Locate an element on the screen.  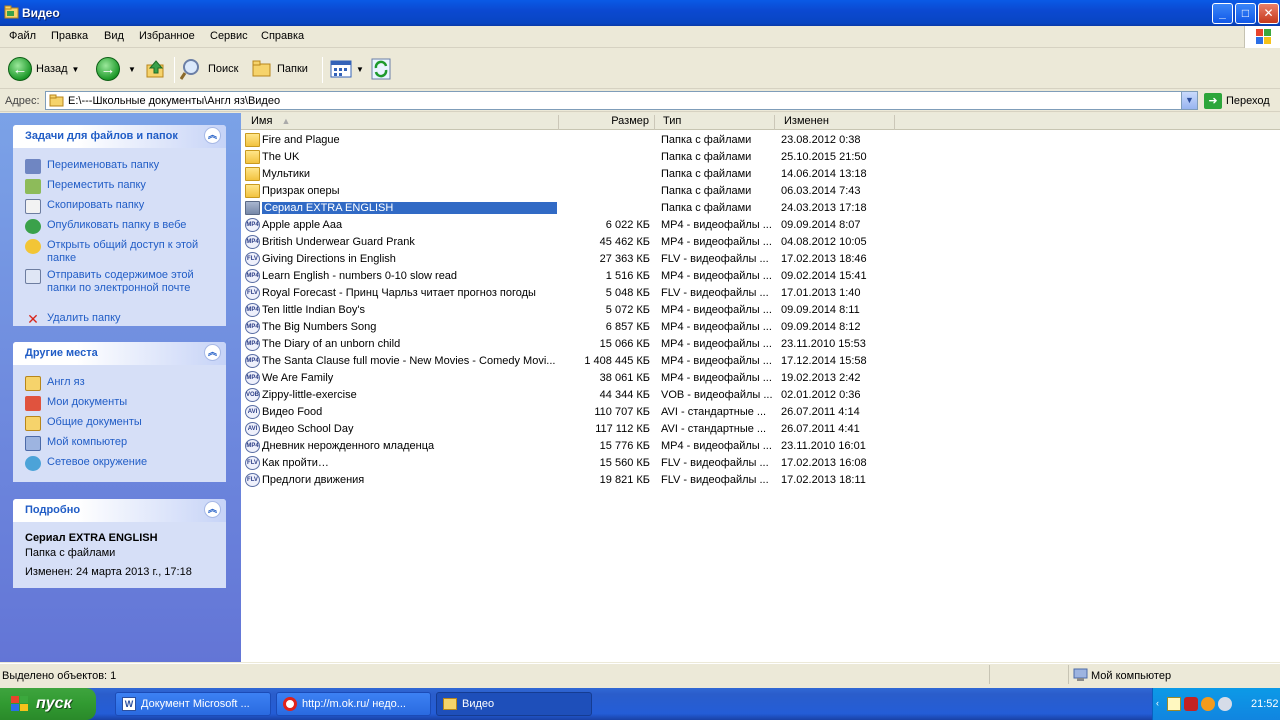
other-places-header: Другие места ︽ is located at coordinates (119, 353).